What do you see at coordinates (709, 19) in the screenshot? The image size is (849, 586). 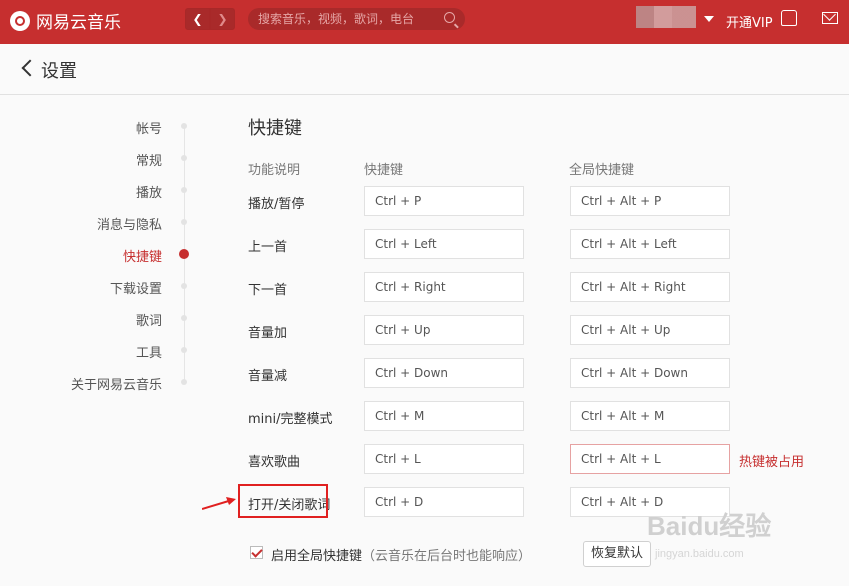 I see `chevron-down-icon` at bounding box center [709, 19].